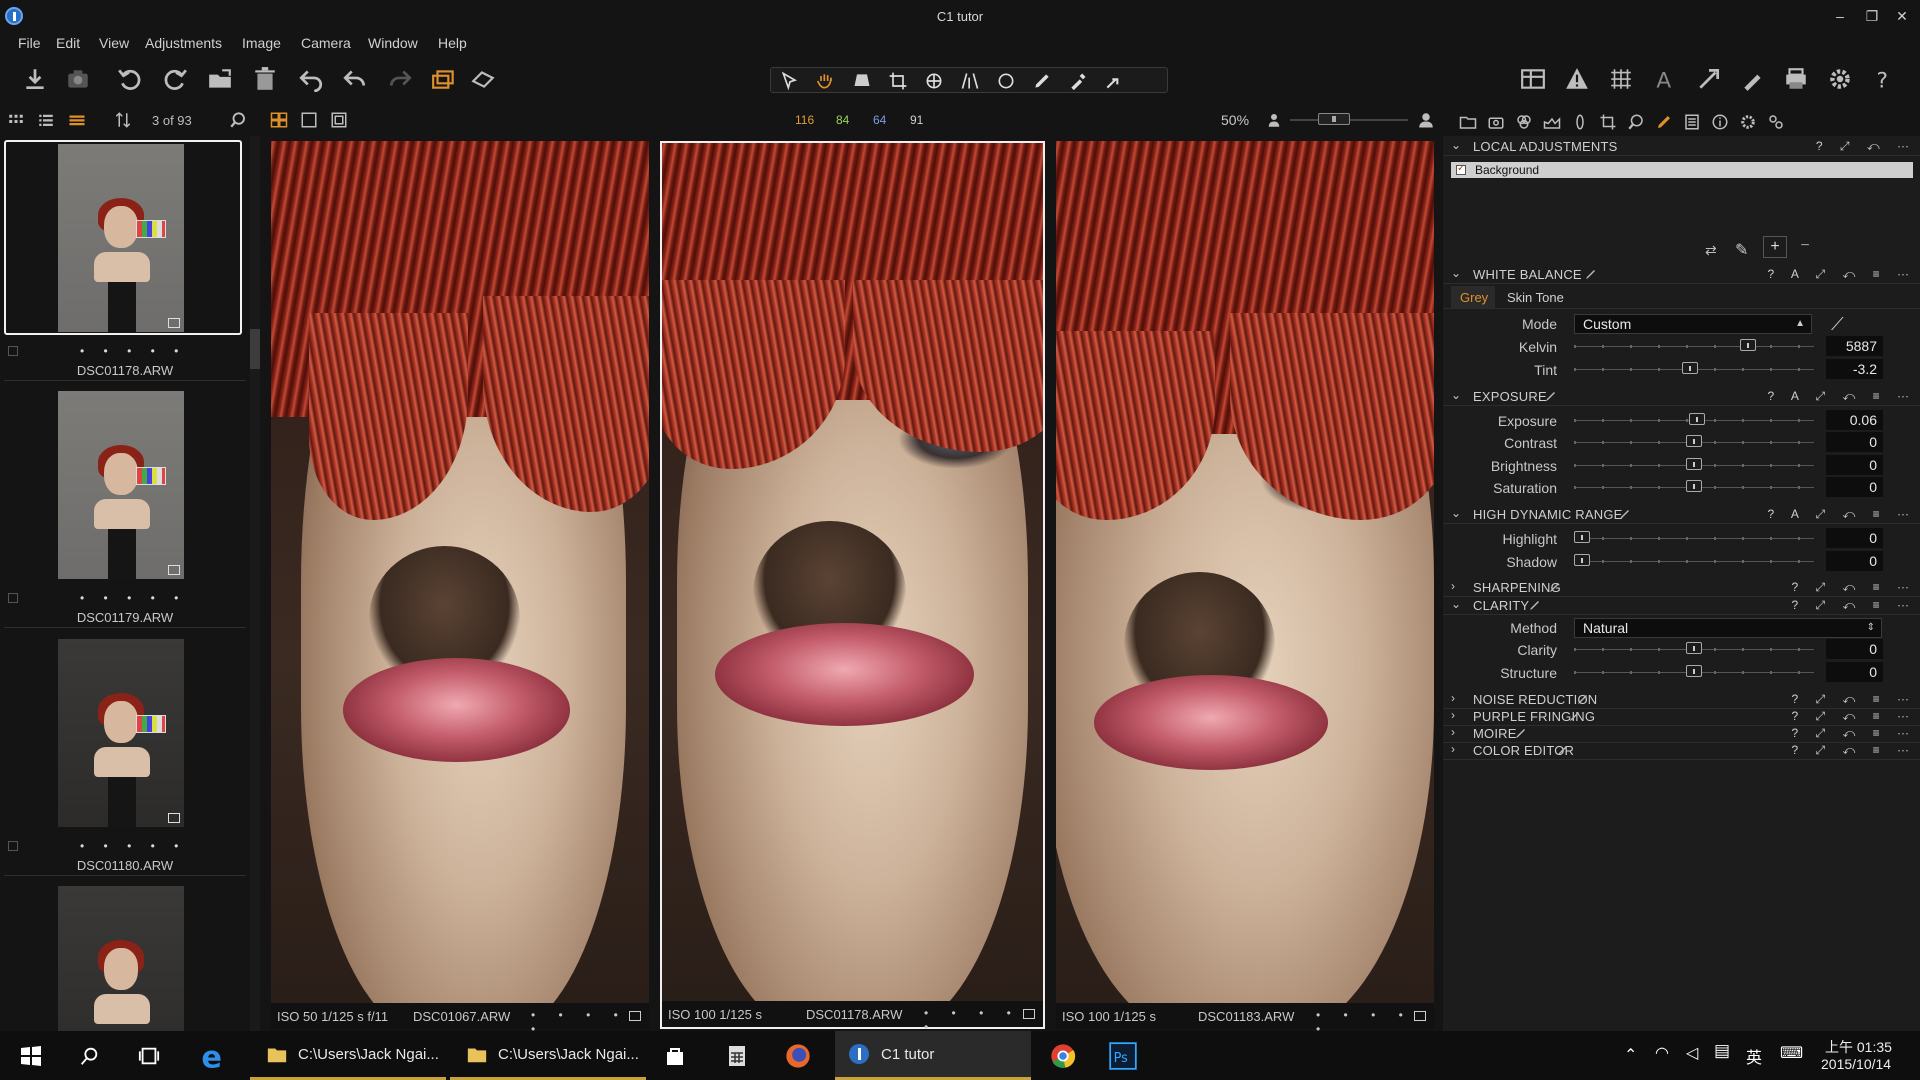 The height and width of the screenshot is (1080, 1920). I want to click on tint-value: -3.2, so click(1854, 369).